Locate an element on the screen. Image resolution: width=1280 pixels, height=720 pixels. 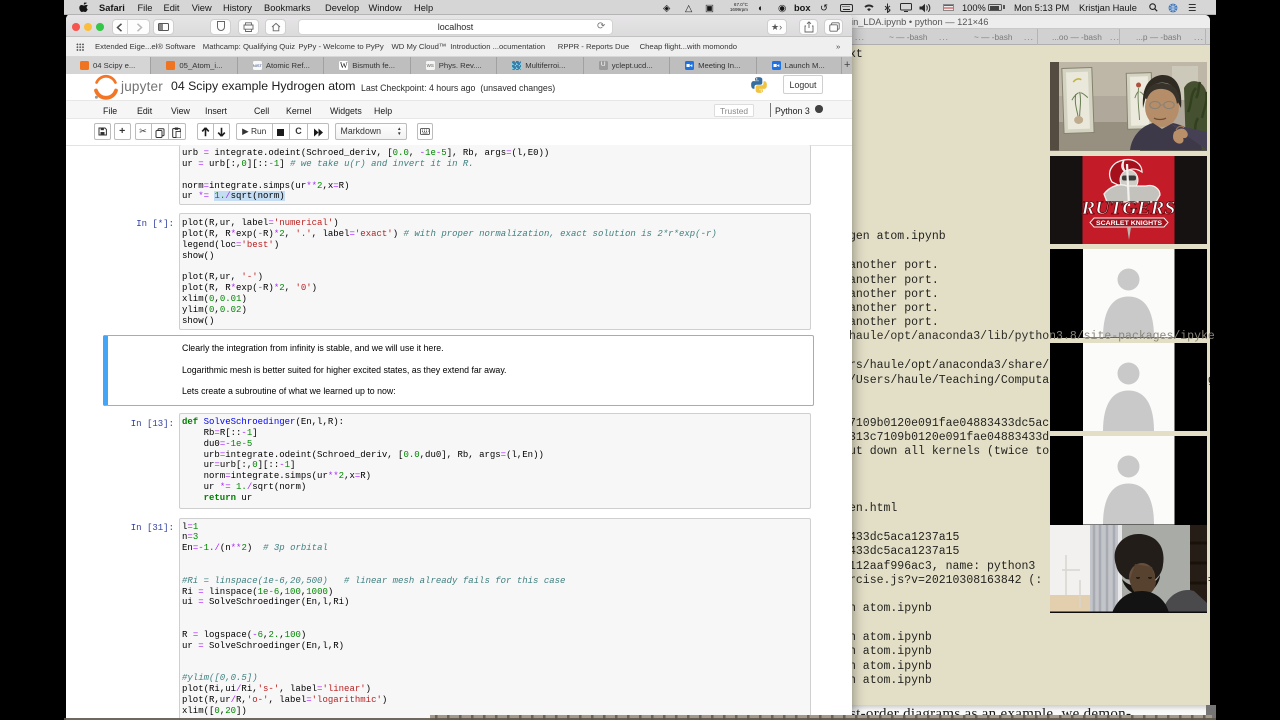
svg-text: SCARLET KNIGHTS is located at coordinates (1129, 223).